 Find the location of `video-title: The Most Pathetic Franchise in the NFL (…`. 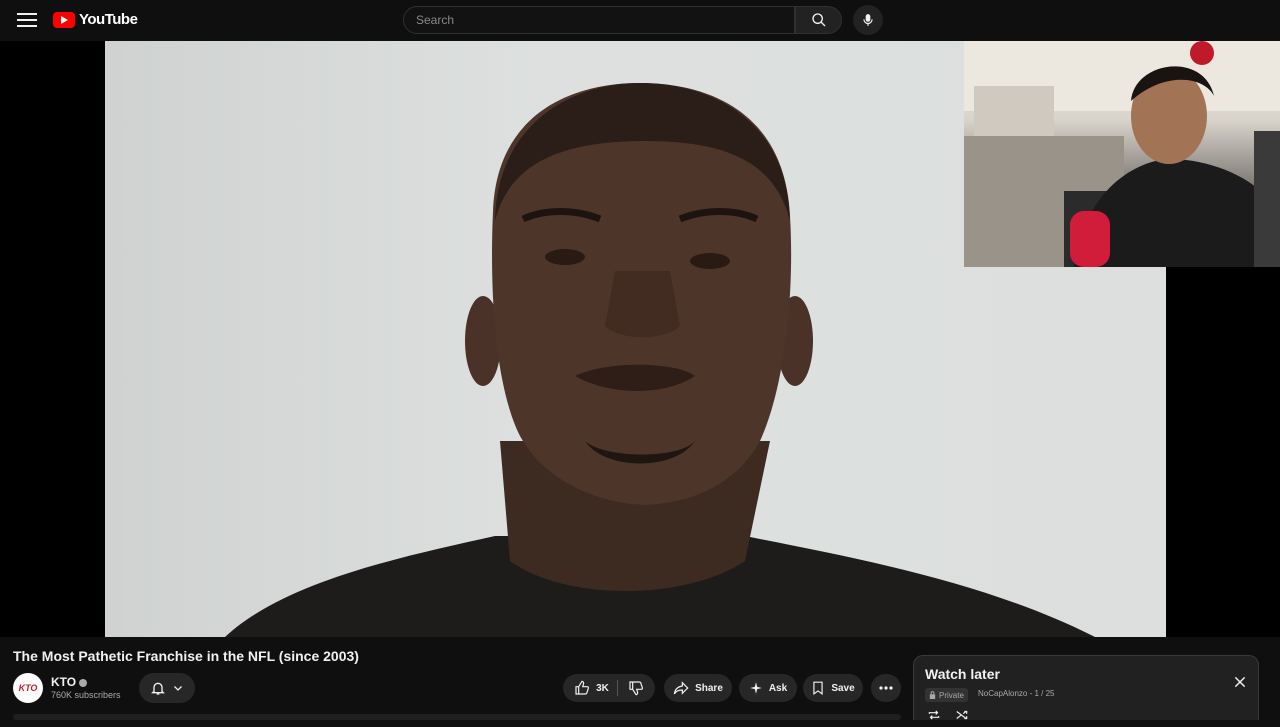

video-title: The Most Pathetic Franchise in the NFL (… is located at coordinates (186, 656).